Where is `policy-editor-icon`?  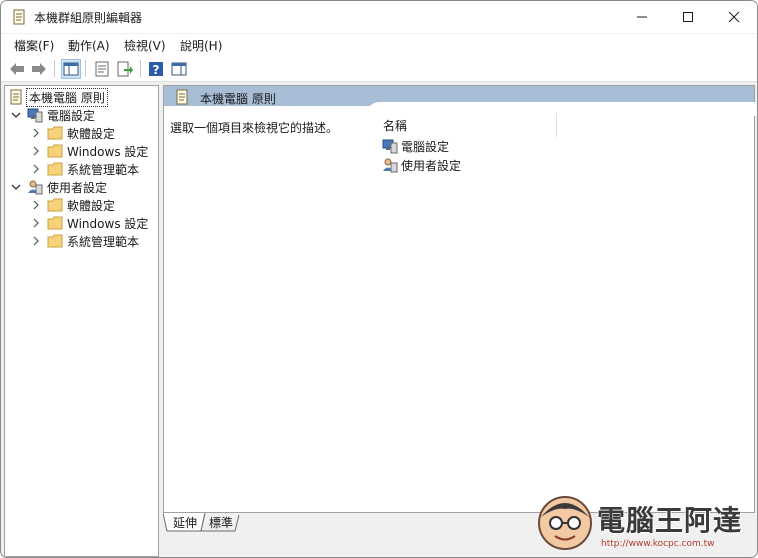 policy-editor-icon is located at coordinates (19, 17).